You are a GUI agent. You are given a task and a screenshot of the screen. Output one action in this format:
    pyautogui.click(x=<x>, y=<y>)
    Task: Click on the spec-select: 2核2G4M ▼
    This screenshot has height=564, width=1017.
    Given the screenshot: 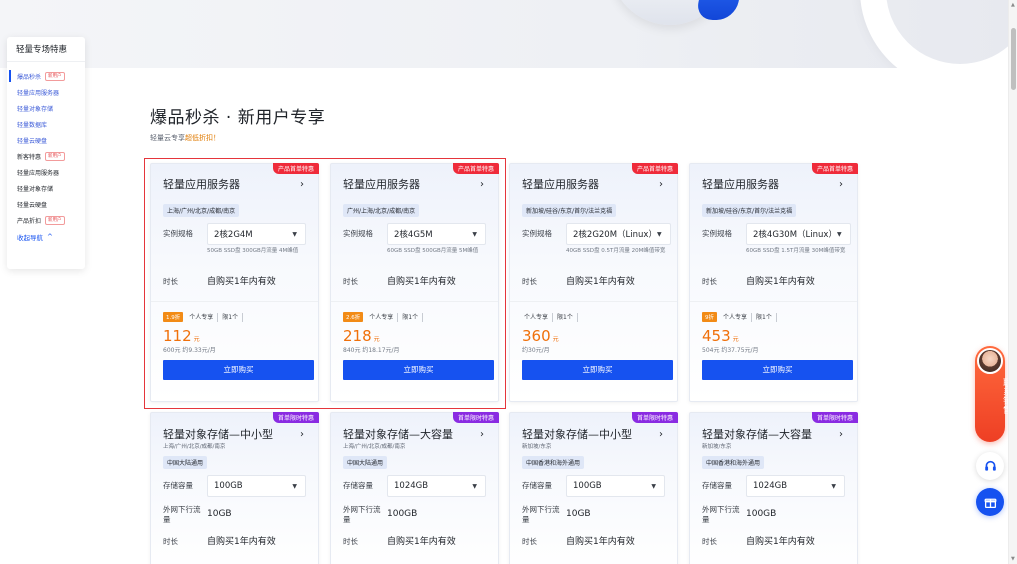 What is the action you would take?
    pyautogui.click(x=256, y=234)
    